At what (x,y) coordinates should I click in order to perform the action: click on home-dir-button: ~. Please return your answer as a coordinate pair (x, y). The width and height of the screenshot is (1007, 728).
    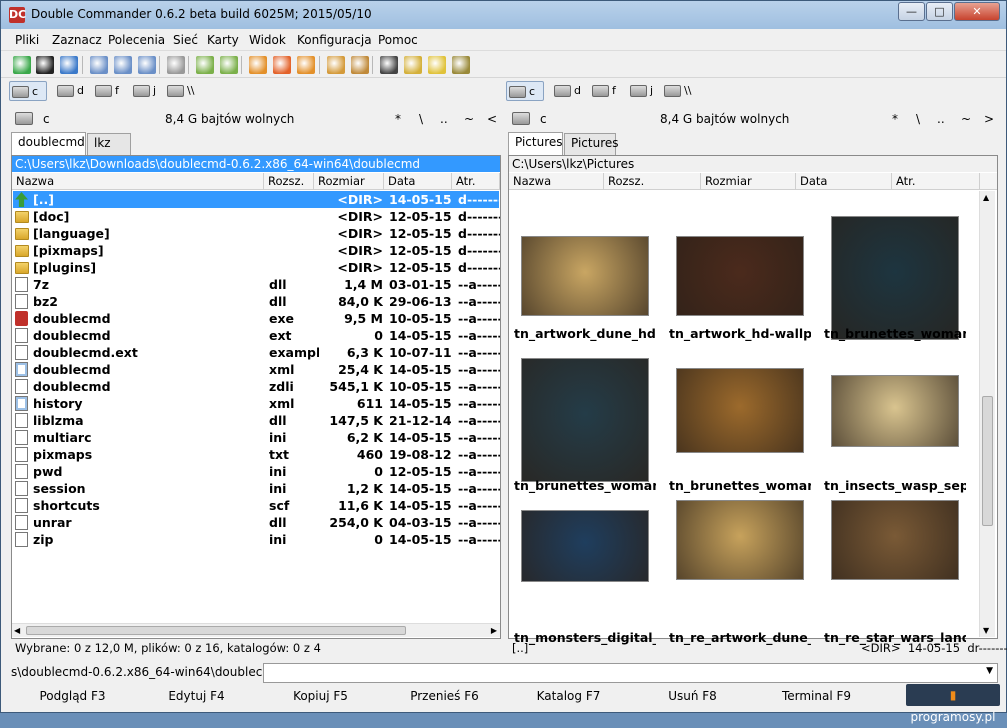
    Looking at the image, I should click on (469, 119).